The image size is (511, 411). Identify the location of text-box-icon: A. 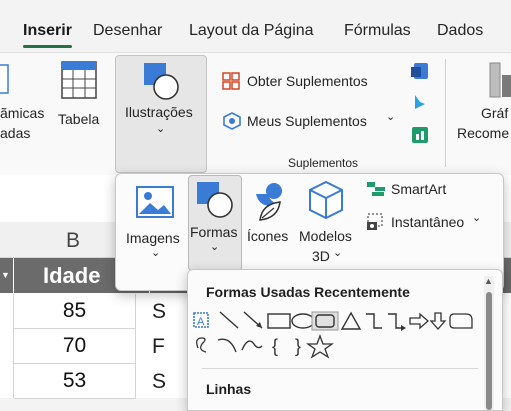
(201, 320).